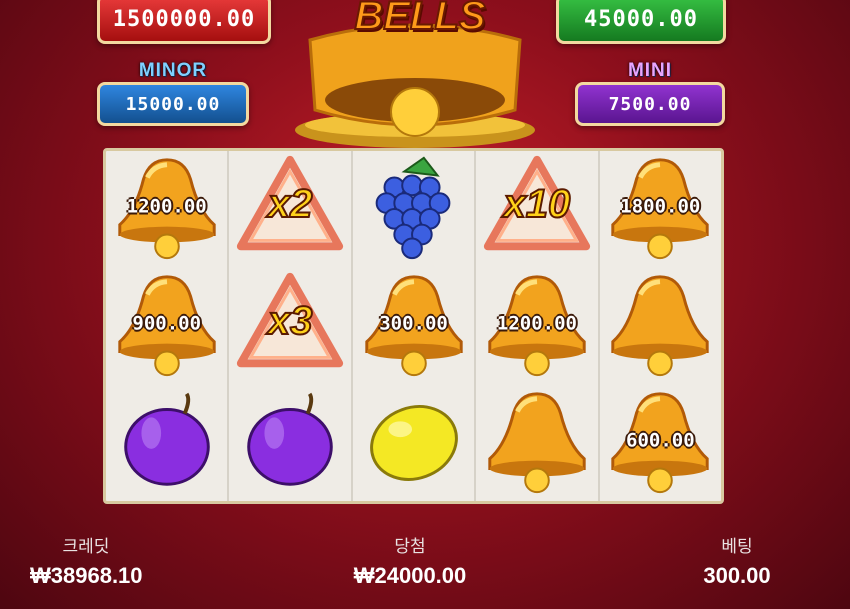 The image size is (850, 609). I want to click on credit-value: ₩38968.10, so click(86, 575).